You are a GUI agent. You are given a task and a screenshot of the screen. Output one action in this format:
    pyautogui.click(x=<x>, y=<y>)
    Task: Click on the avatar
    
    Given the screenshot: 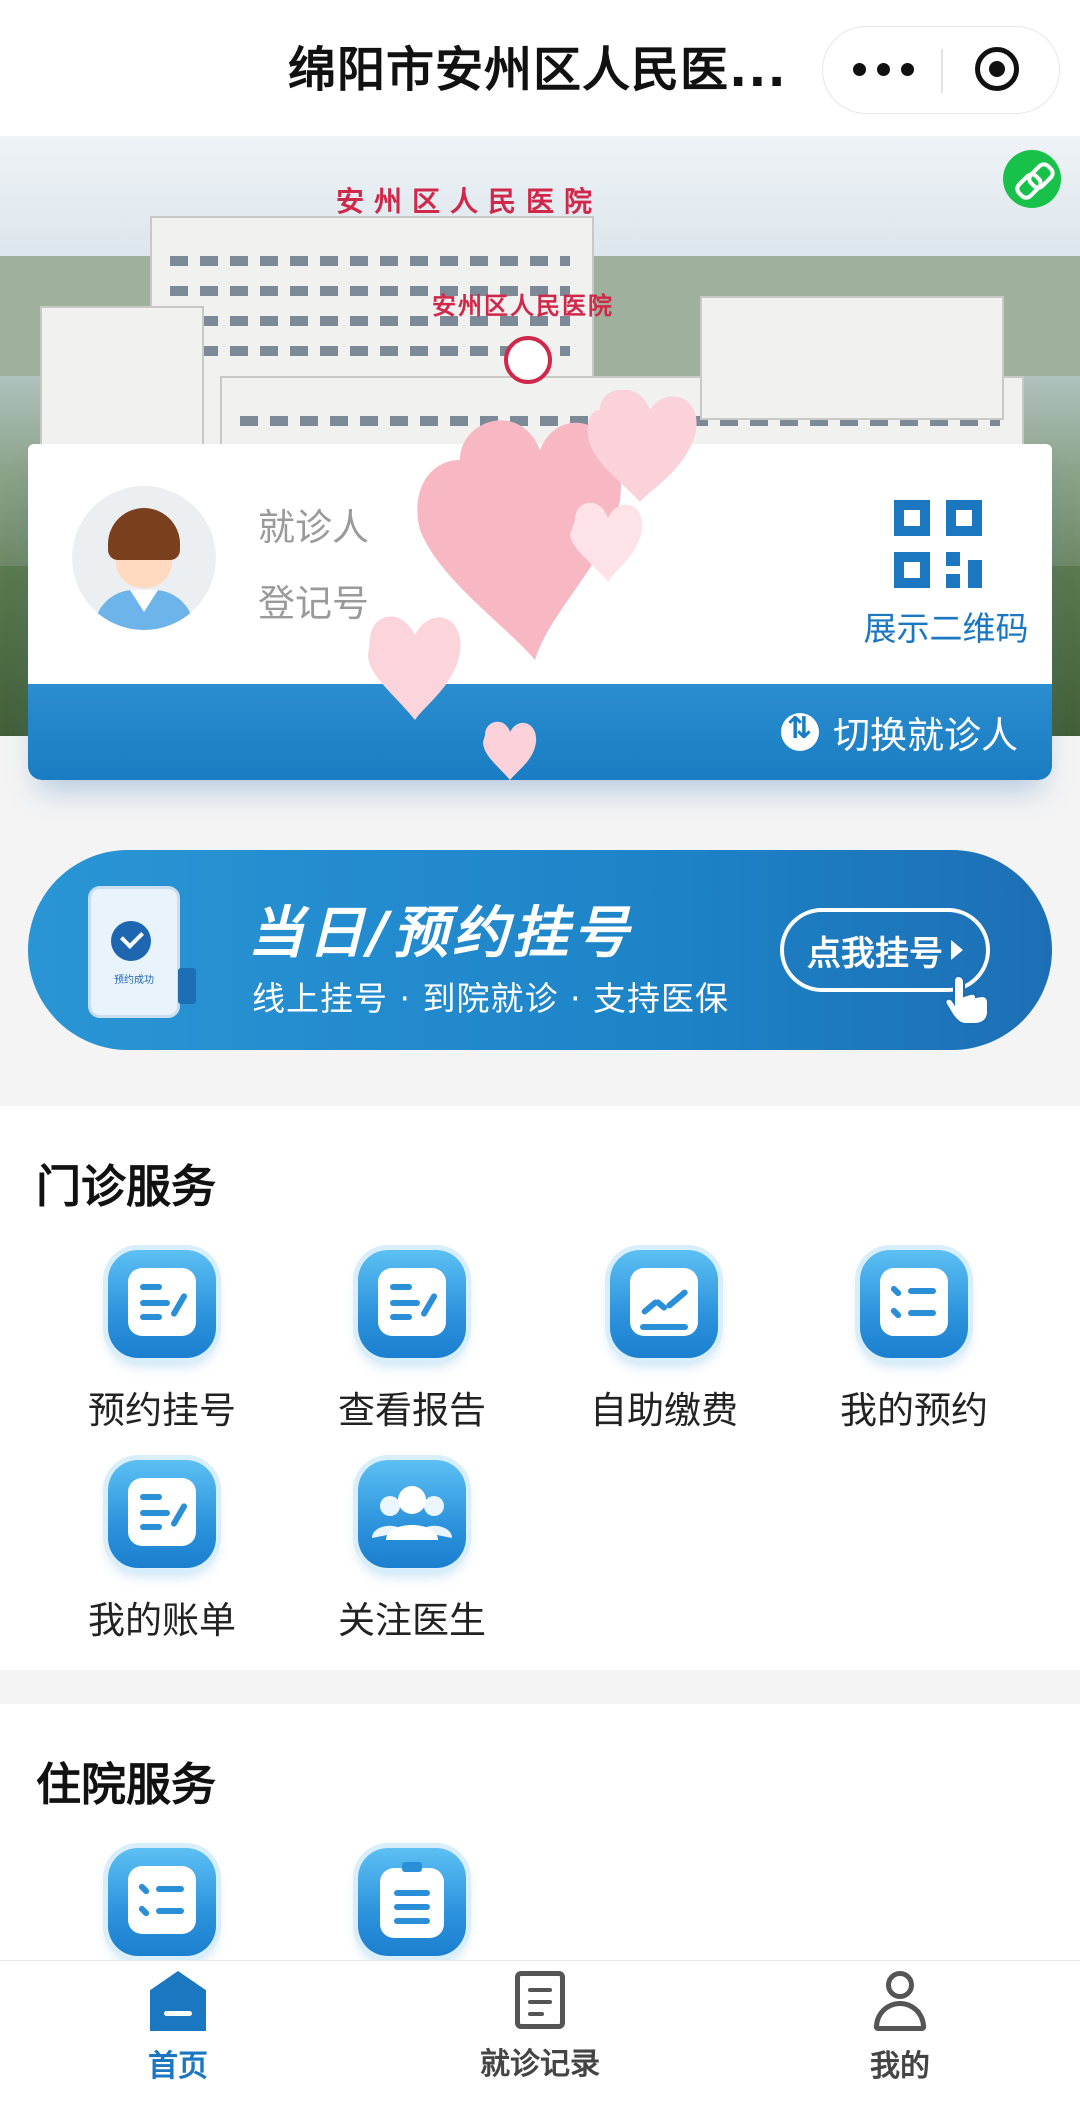 What is the action you would take?
    pyautogui.click(x=144, y=558)
    